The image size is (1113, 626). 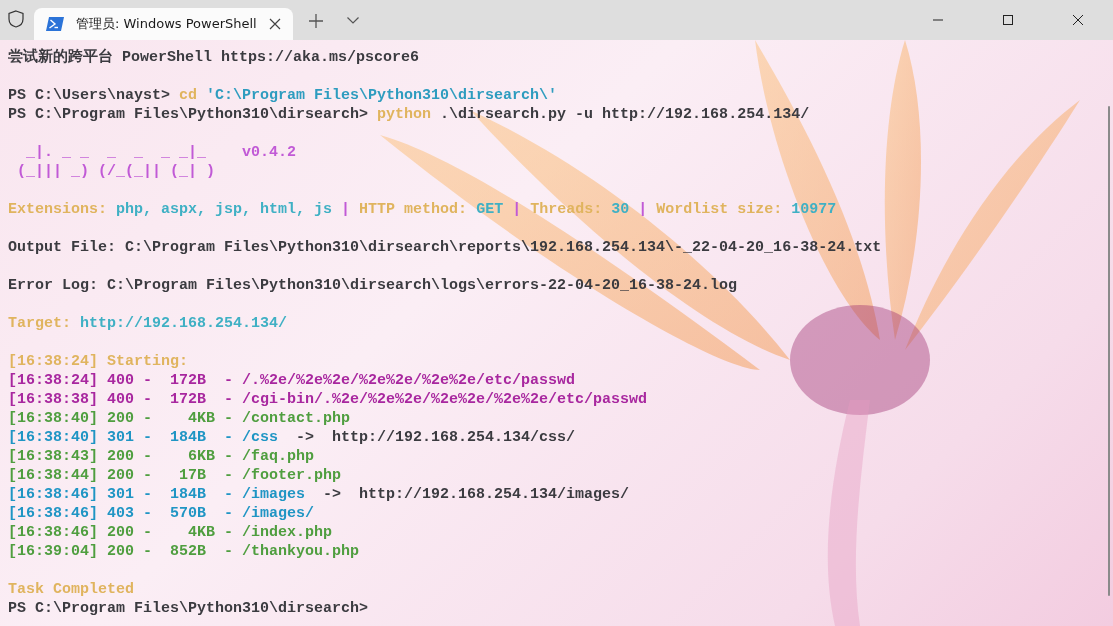 I want to click on terminal-text: (_||| _) (/_(_|| (_| ), so click(x=116, y=171).